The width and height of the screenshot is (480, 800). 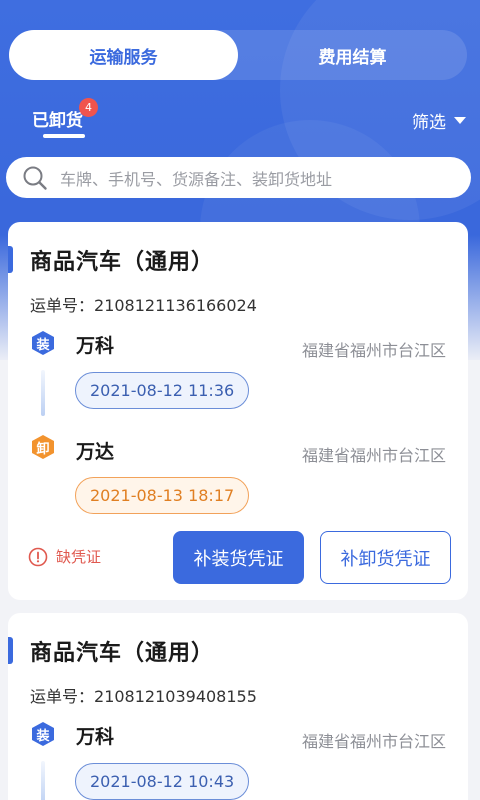 What do you see at coordinates (162, 781) in the screenshot?
I see `load-time: 2021-08-12 10:43` at bounding box center [162, 781].